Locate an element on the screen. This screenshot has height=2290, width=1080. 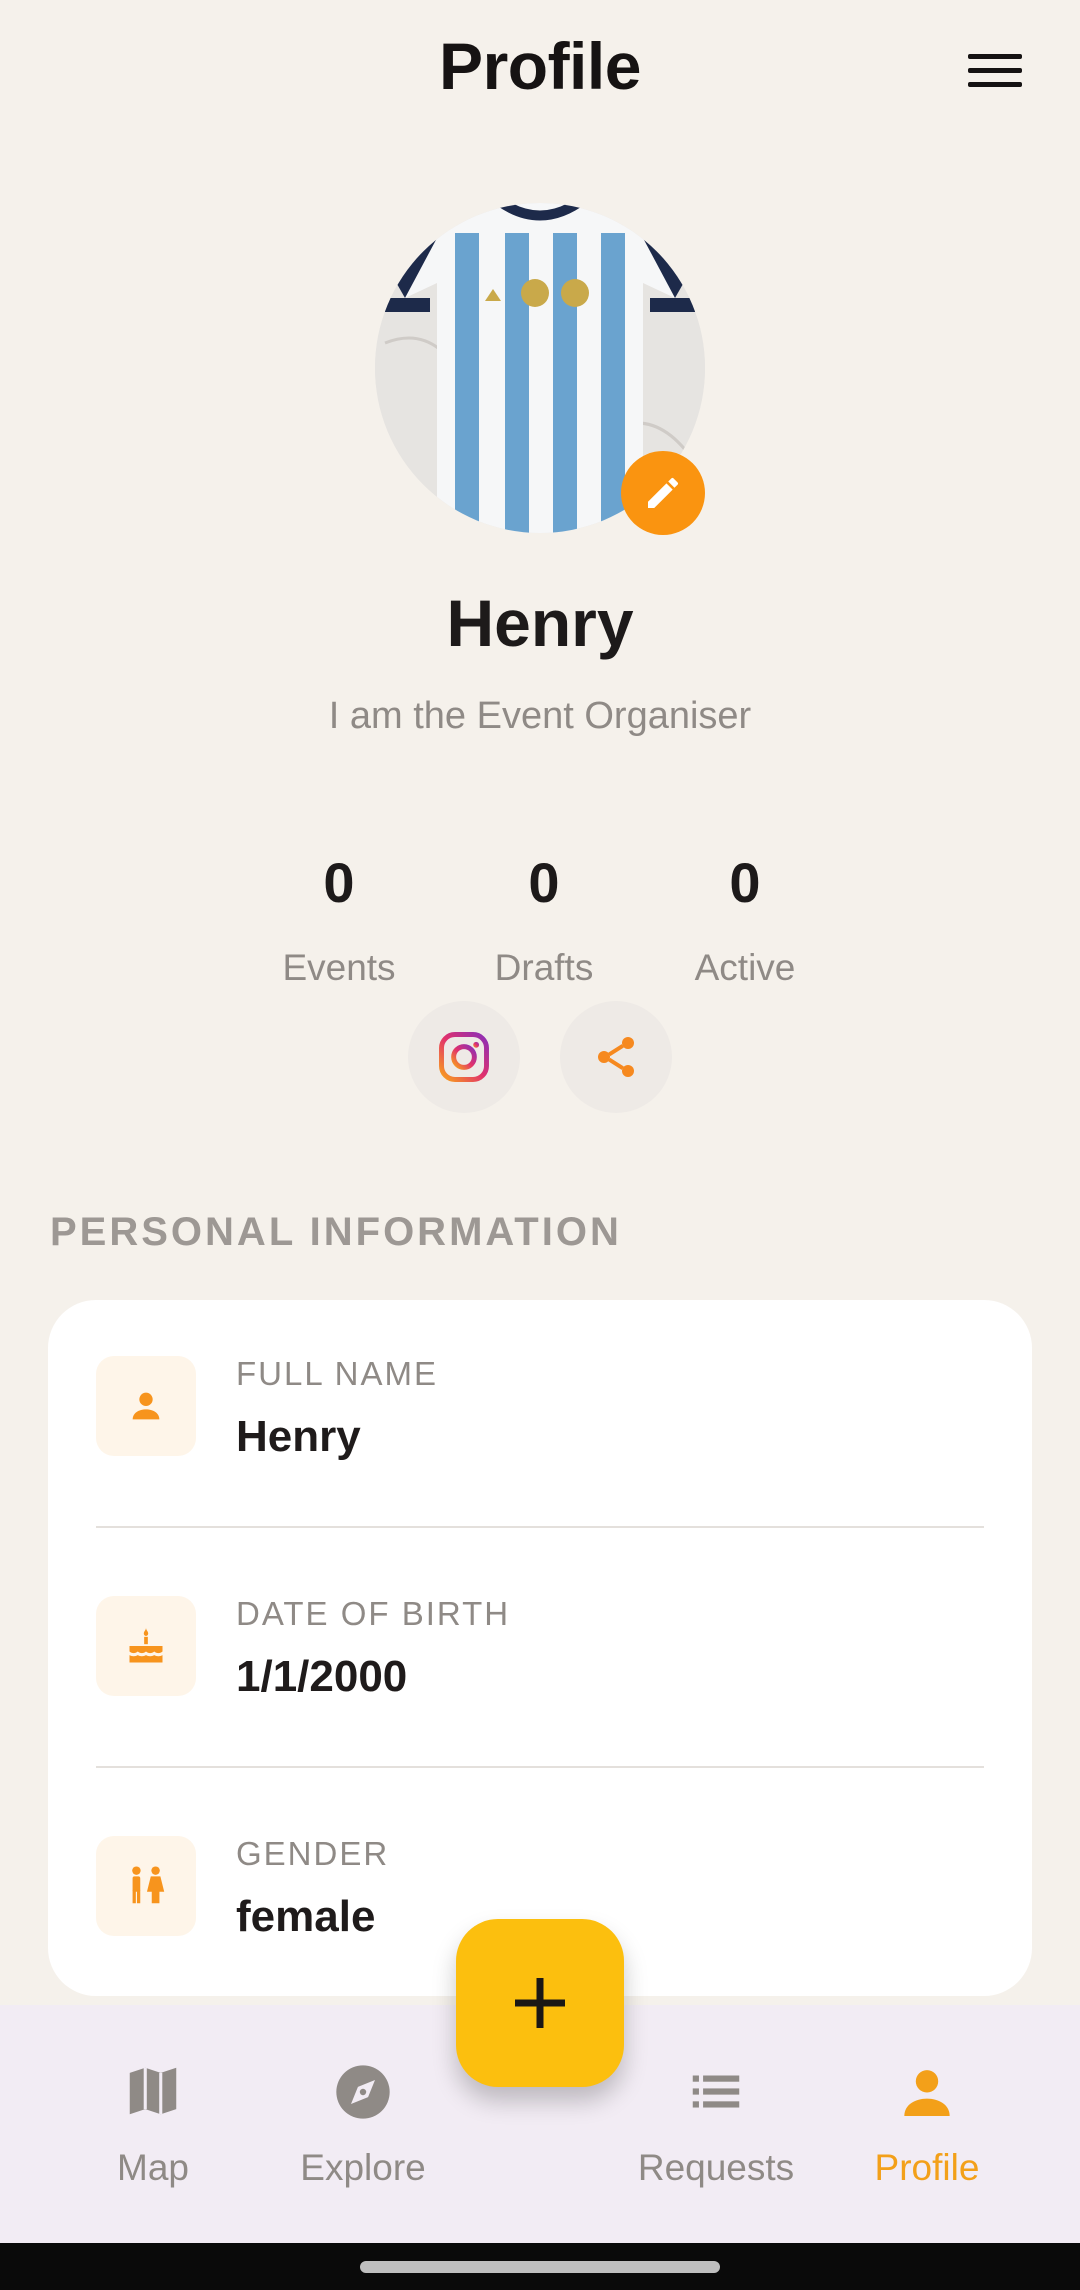
share-icon is located at coordinates (616, 1057).